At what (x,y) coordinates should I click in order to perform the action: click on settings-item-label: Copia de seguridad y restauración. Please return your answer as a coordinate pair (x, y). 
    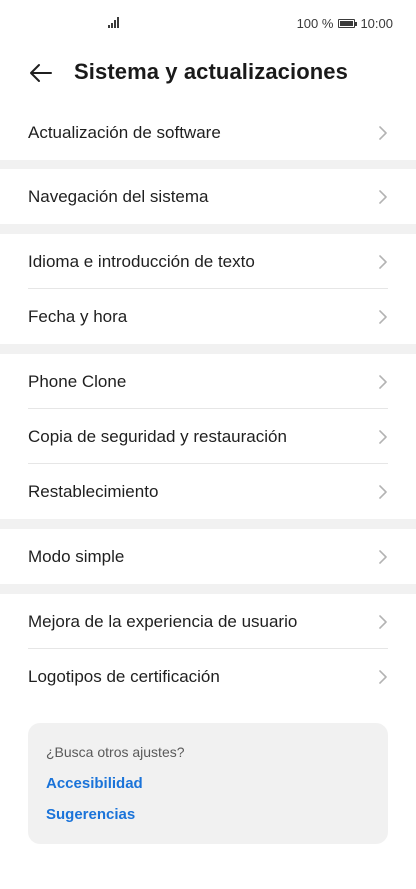
    Looking at the image, I should click on (157, 436).